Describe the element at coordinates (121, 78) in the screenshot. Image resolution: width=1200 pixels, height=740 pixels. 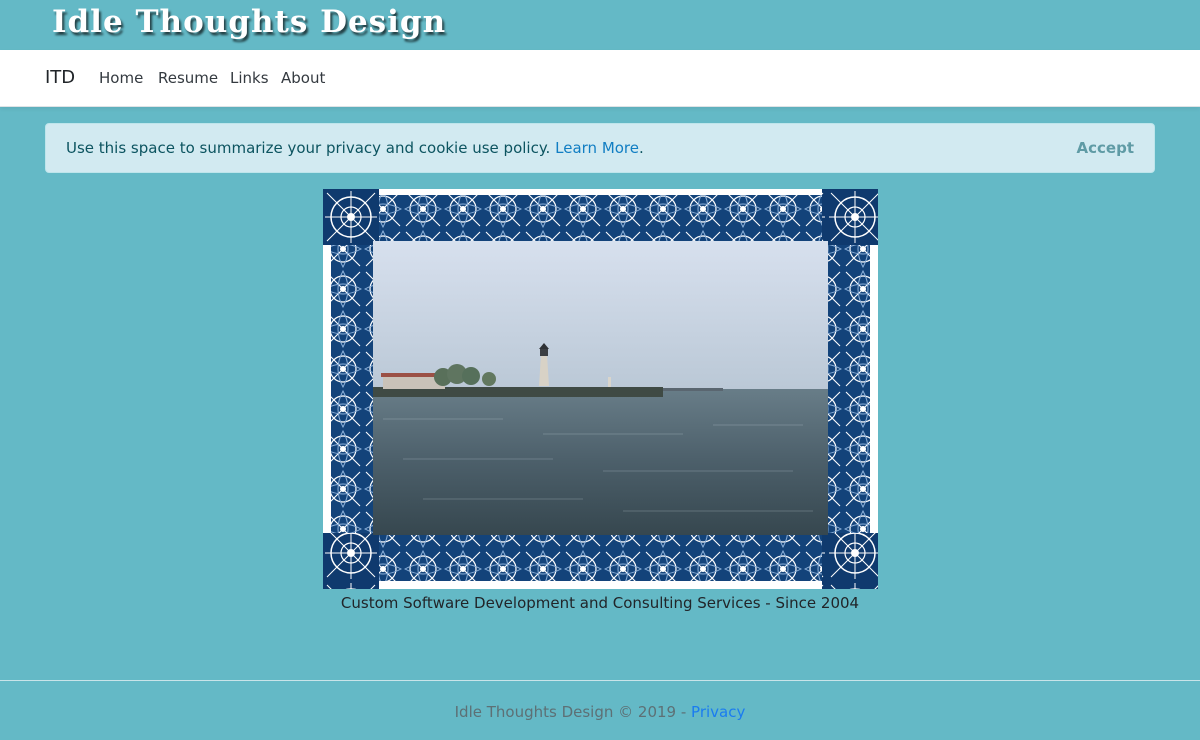
I see `nav-link-home: Home` at that location.